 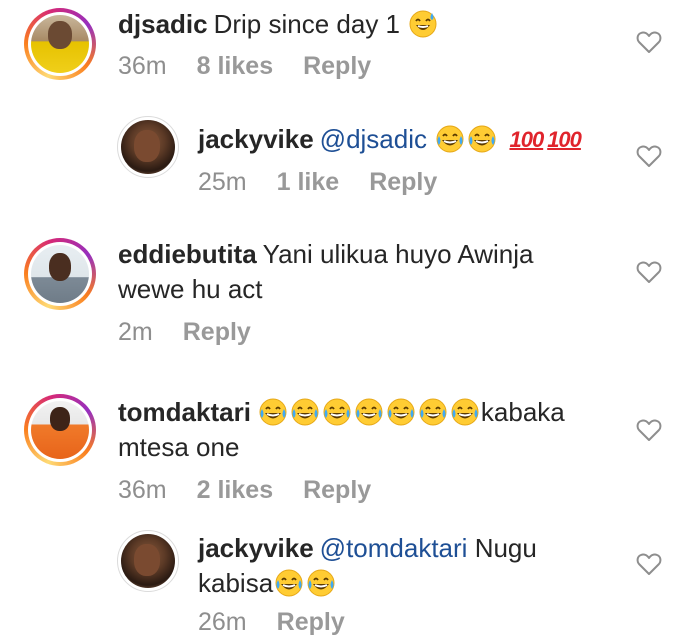 I want to click on mention-link: @tomdaktari, so click(x=394, y=548).